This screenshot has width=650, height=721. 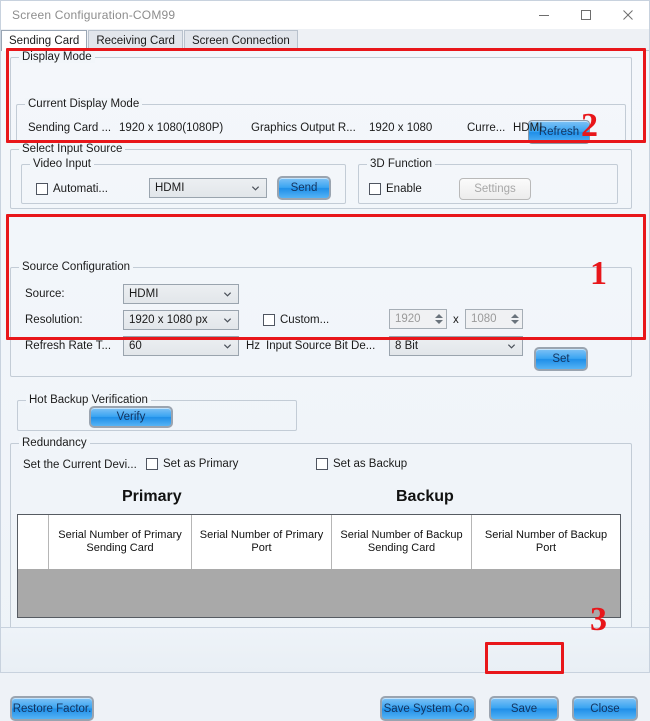 What do you see at coordinates (605, 708) in the screenshot?
I see `close-button: Close` at bounding box center [605, 708].